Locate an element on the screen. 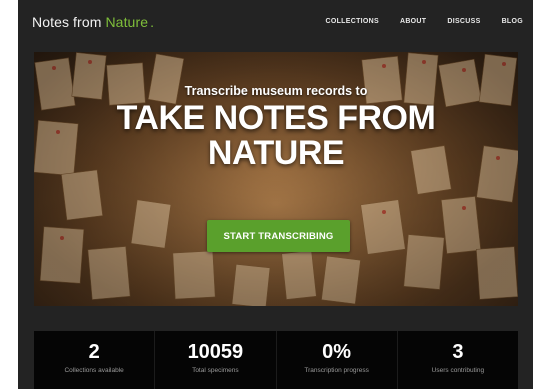  stat-label: Collections available is located at coordinates (94, 370).